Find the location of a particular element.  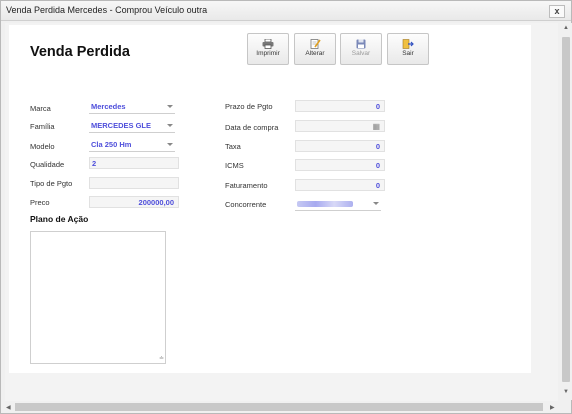

preco-field: 200000,00 is located at coordinates (134, 202).